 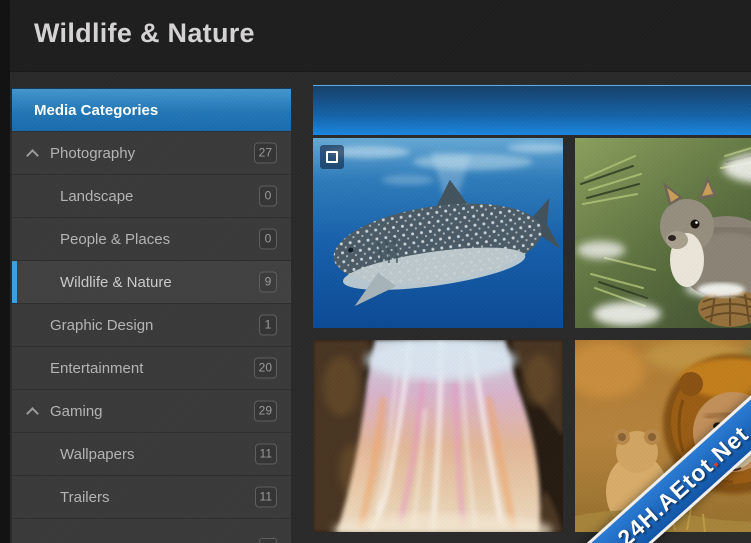 What do you see at coordinates (265, 368) in the screenshot?
I see `count-badge: 20` at bounding box center [265, 368].